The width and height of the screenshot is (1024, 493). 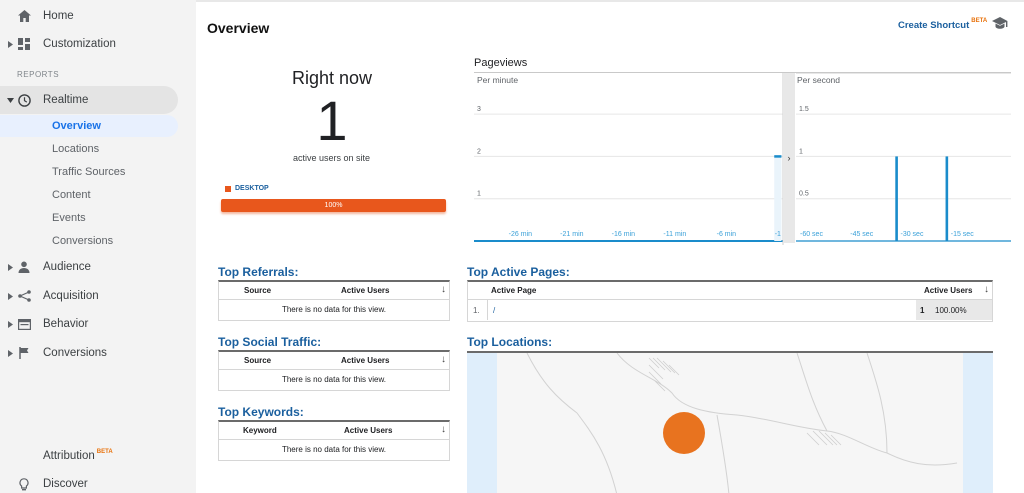 What do you see at coordinates (58, 16) in the screenshot?
I see `nav-home-label: Home` at bounding box center [58, 16].